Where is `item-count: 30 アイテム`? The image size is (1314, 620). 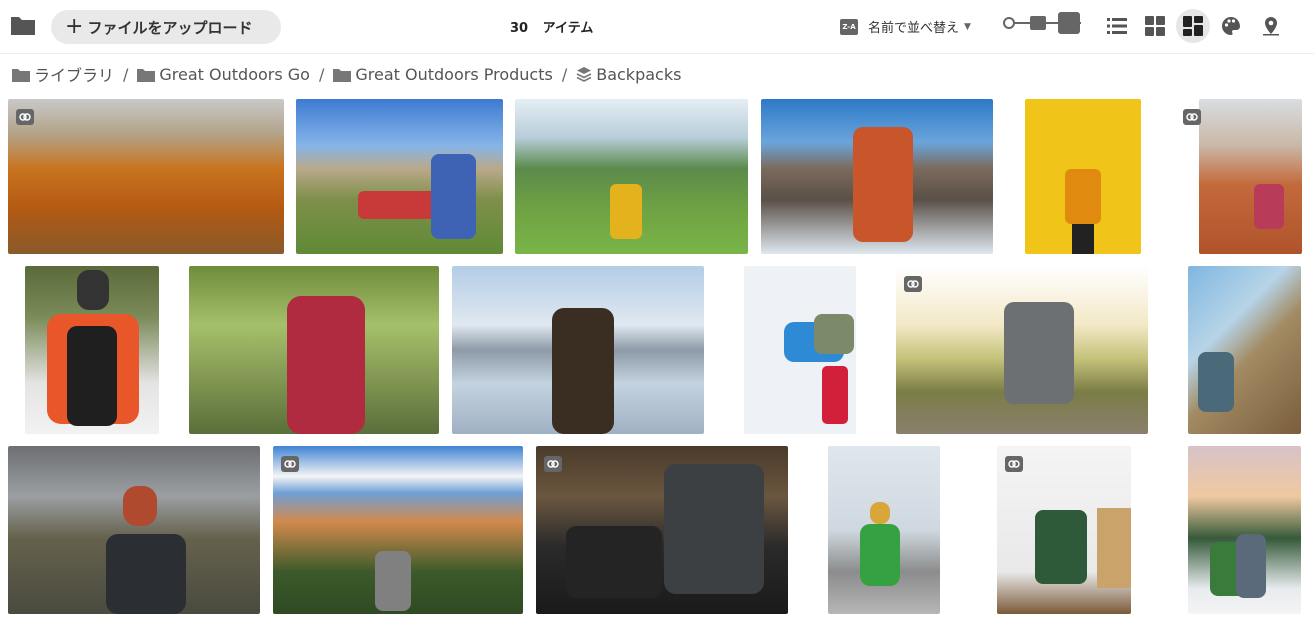 item-count: 30 アイテム is located at coordinates (551, 26).